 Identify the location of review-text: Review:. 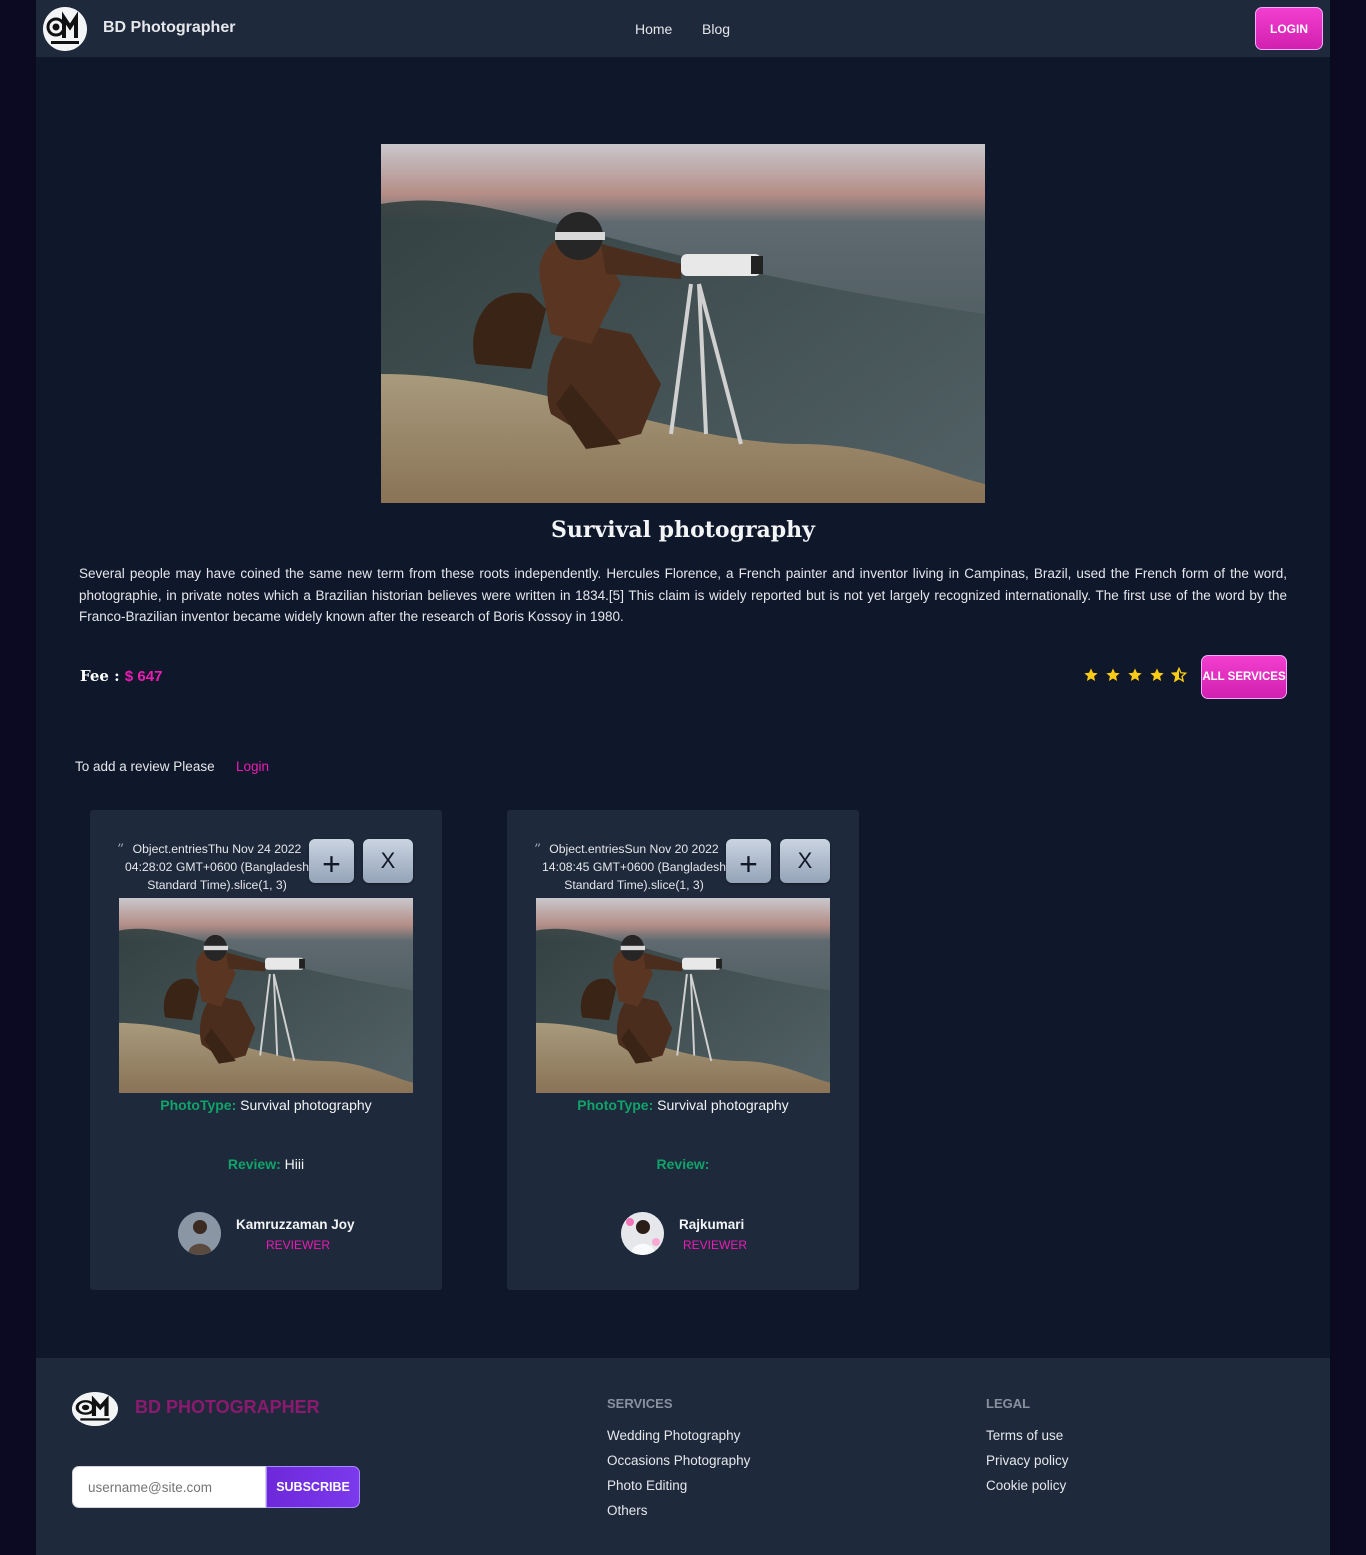
(683, 1164).